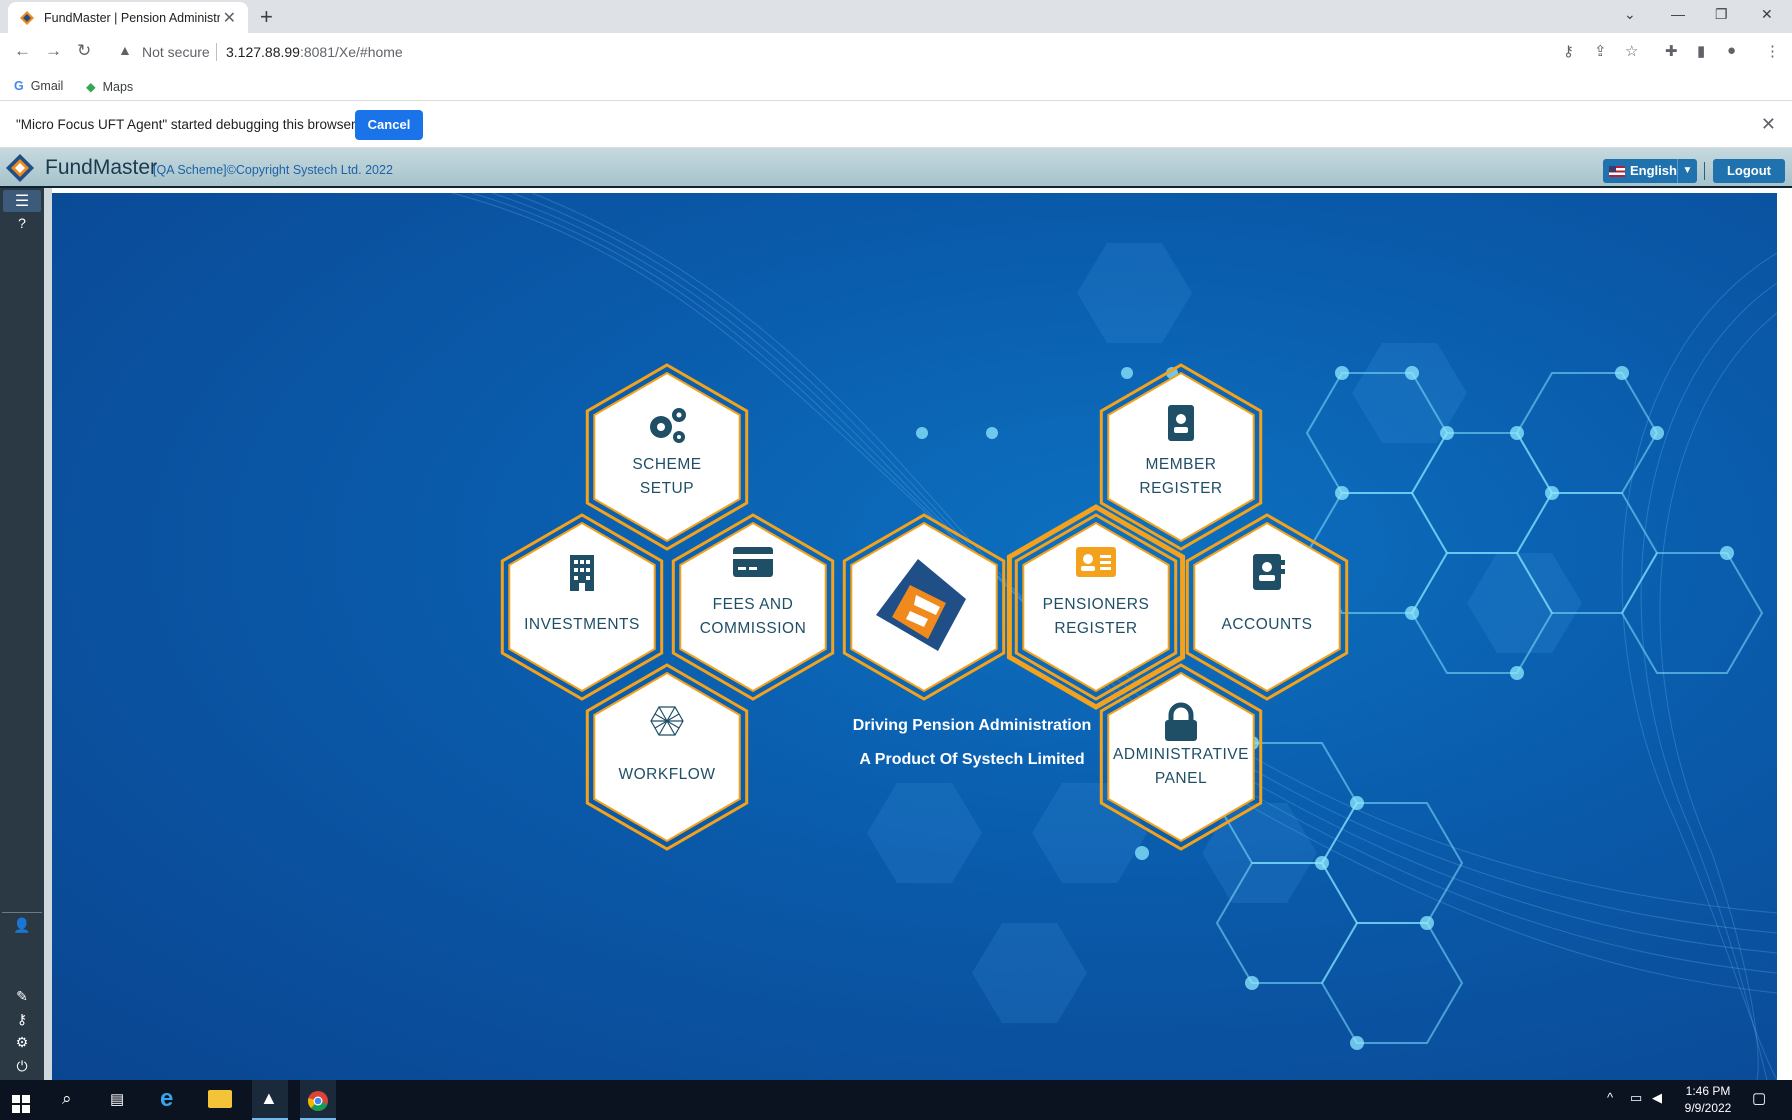 The height and width of the screenshot is (1120, 1792). I want to click on tab-search-icon: ⌄, so click(1630, 14).